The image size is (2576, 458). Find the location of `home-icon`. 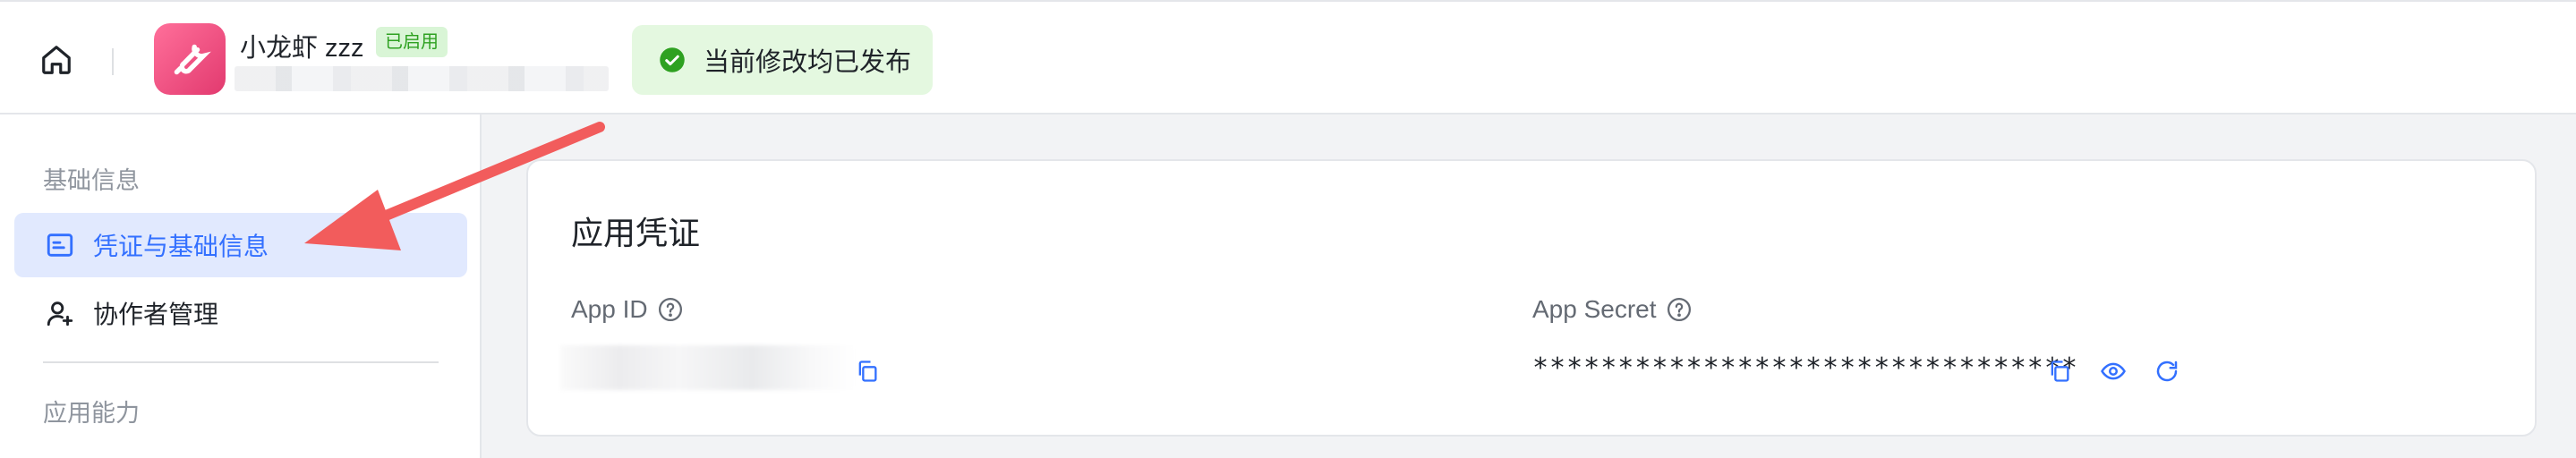

home-icon is located at coordinates (56, 60).